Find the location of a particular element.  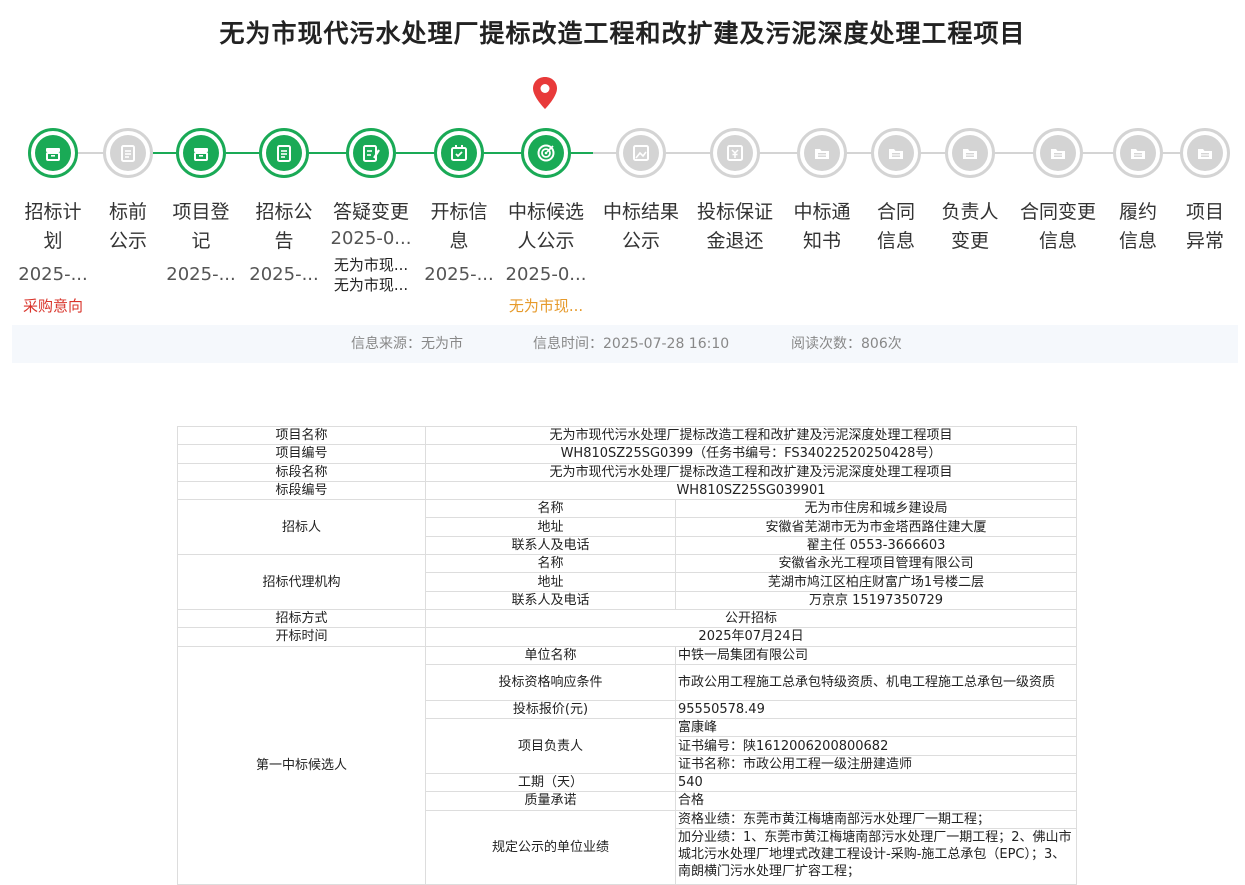

cell-label: 招标方式 is located at coordinates (301, 618).